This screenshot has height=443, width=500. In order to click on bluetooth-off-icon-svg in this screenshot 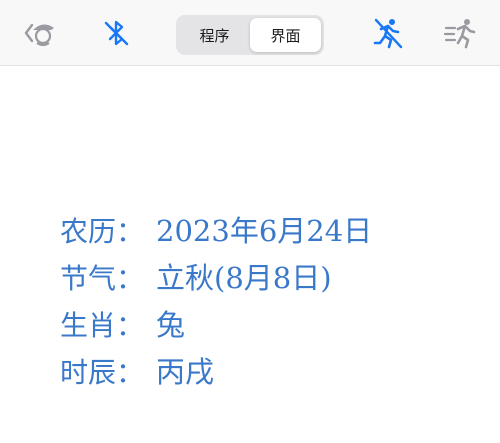, I will do `click(116, 33)`.